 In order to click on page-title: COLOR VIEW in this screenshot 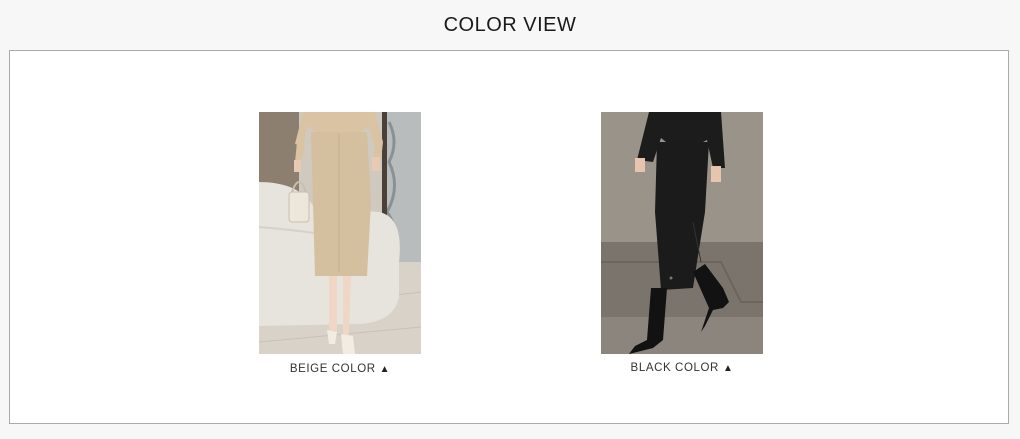, I will do `click(510, 25)`.